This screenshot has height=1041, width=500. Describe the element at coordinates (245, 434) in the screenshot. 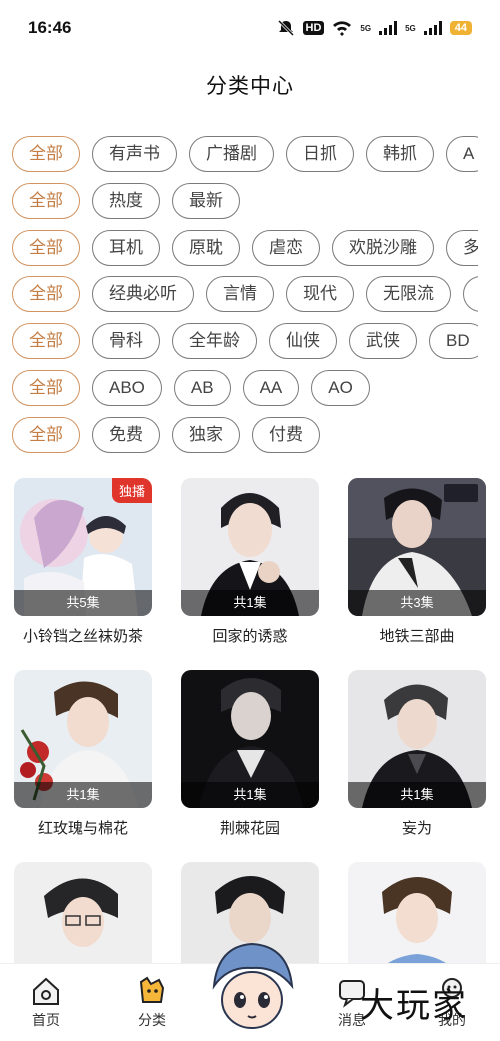

I see `filter-row-price: 全部 免费 独家 付费` at that location.